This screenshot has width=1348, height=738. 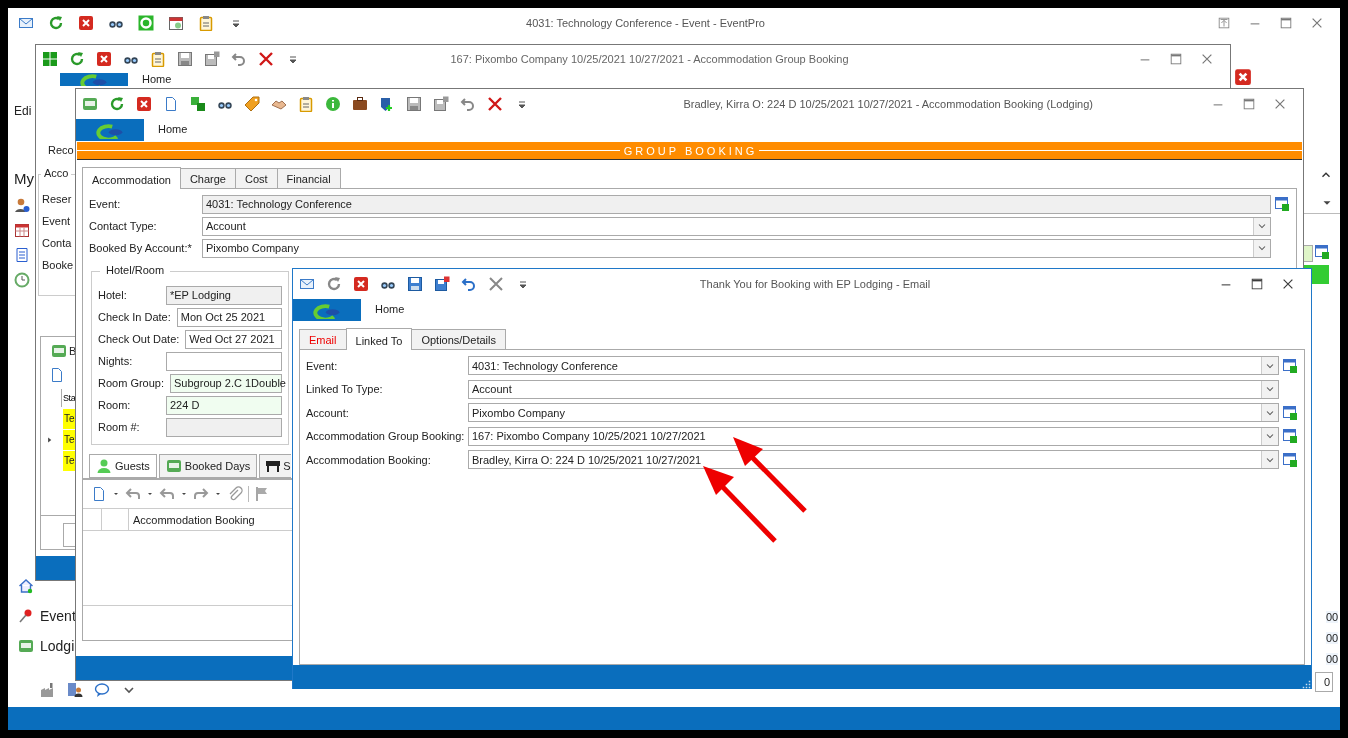 I want to click on tab: Linked To, so click(x=379, y=339).